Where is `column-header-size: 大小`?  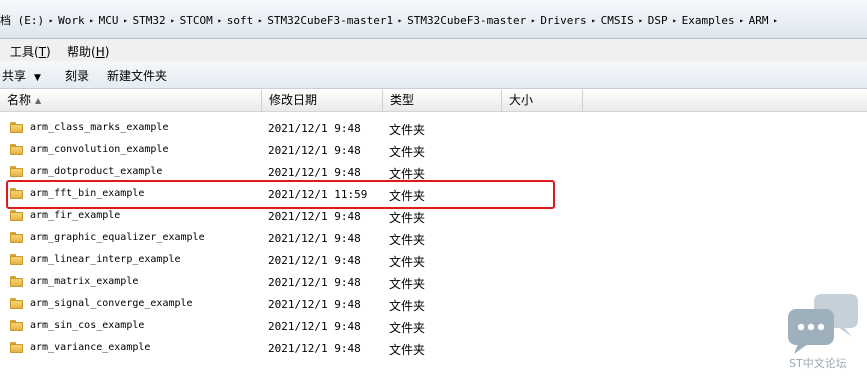
column-header-size: 大小 is located at coordinates (542, 100).